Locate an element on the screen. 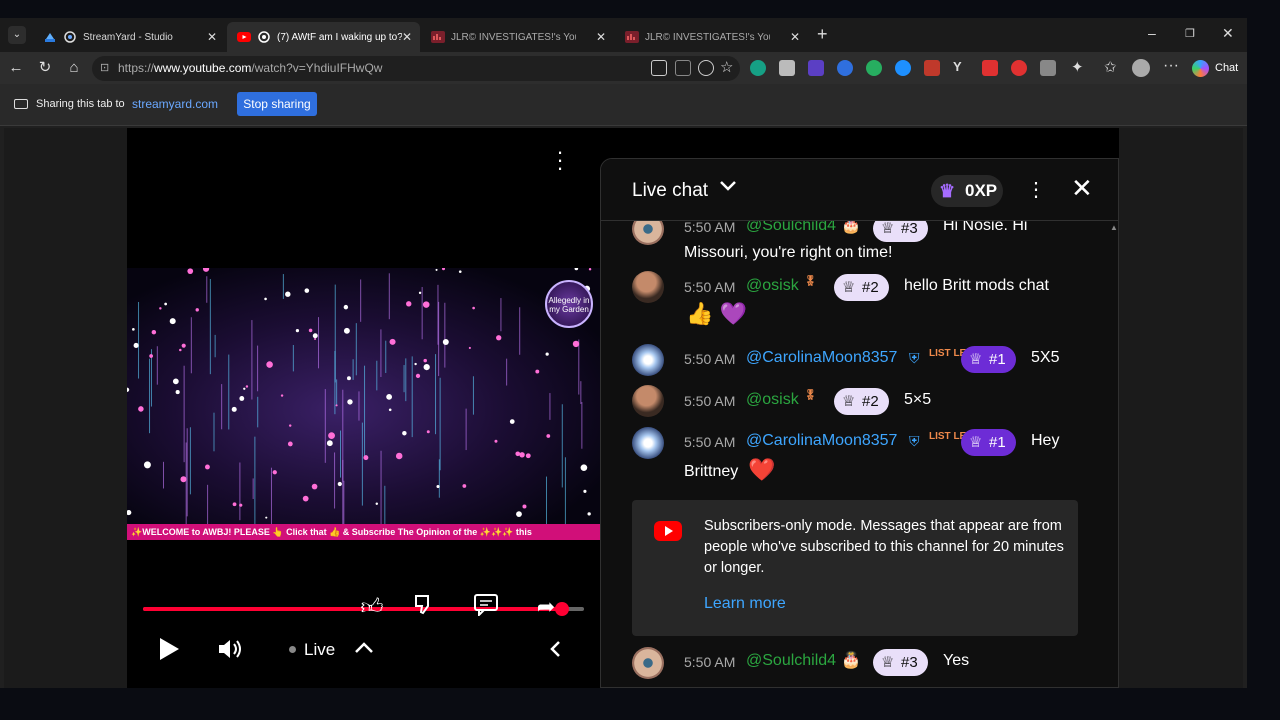 The height and width of the screenshot is (720, 1280). extension-play-icon is located at coordinates (990, 68).